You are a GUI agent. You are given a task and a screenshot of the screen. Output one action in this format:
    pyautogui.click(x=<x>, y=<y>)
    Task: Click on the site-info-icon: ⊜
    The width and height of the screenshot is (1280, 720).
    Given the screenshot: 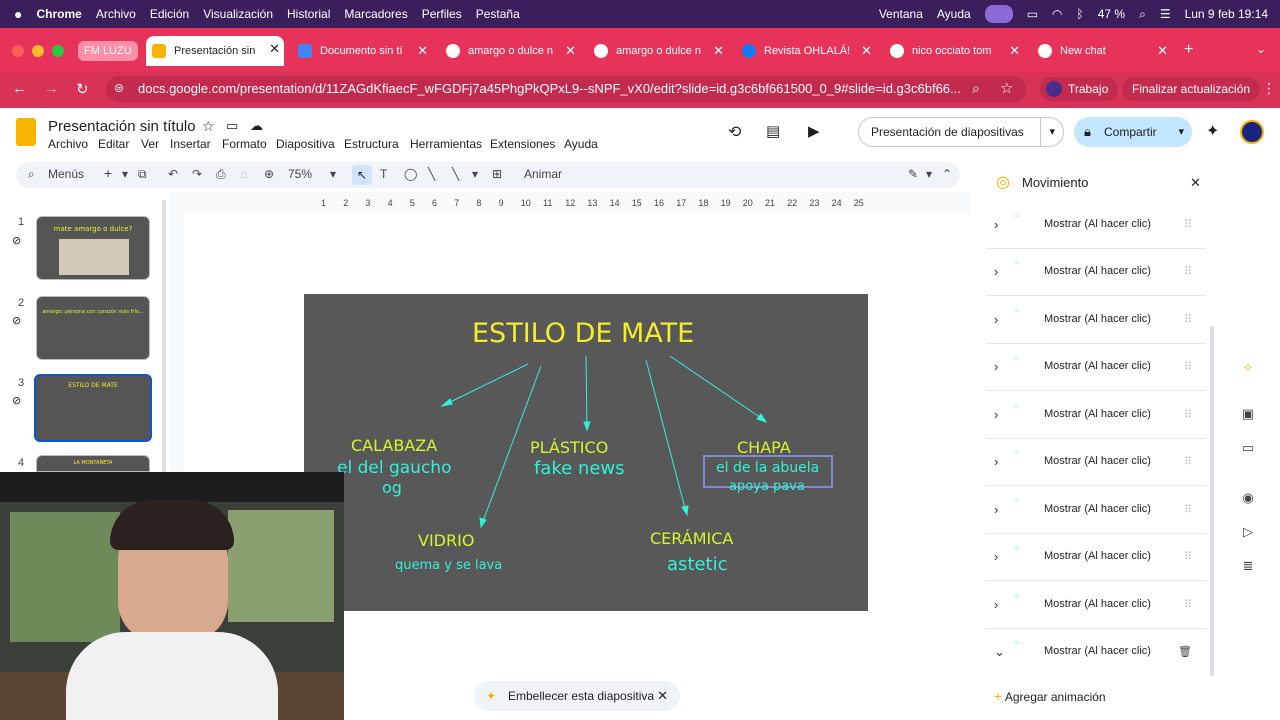 What is the action you would take?
    pyautogui.click(x=119, y=88)
    